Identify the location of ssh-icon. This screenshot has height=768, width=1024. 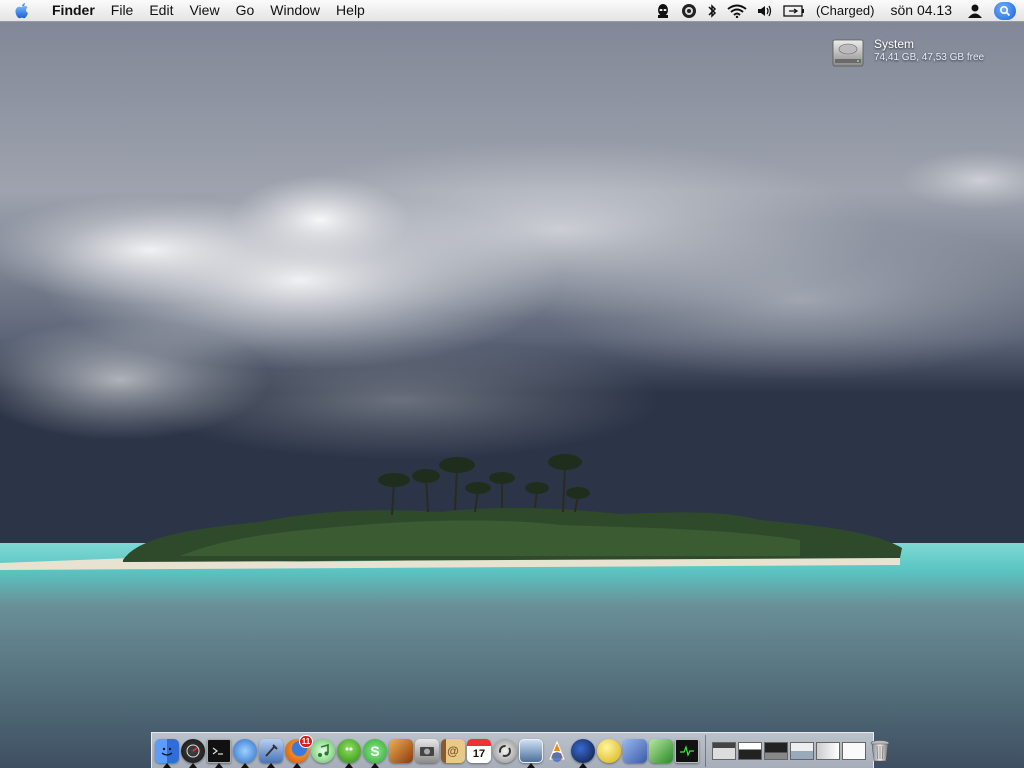
(583, 750).